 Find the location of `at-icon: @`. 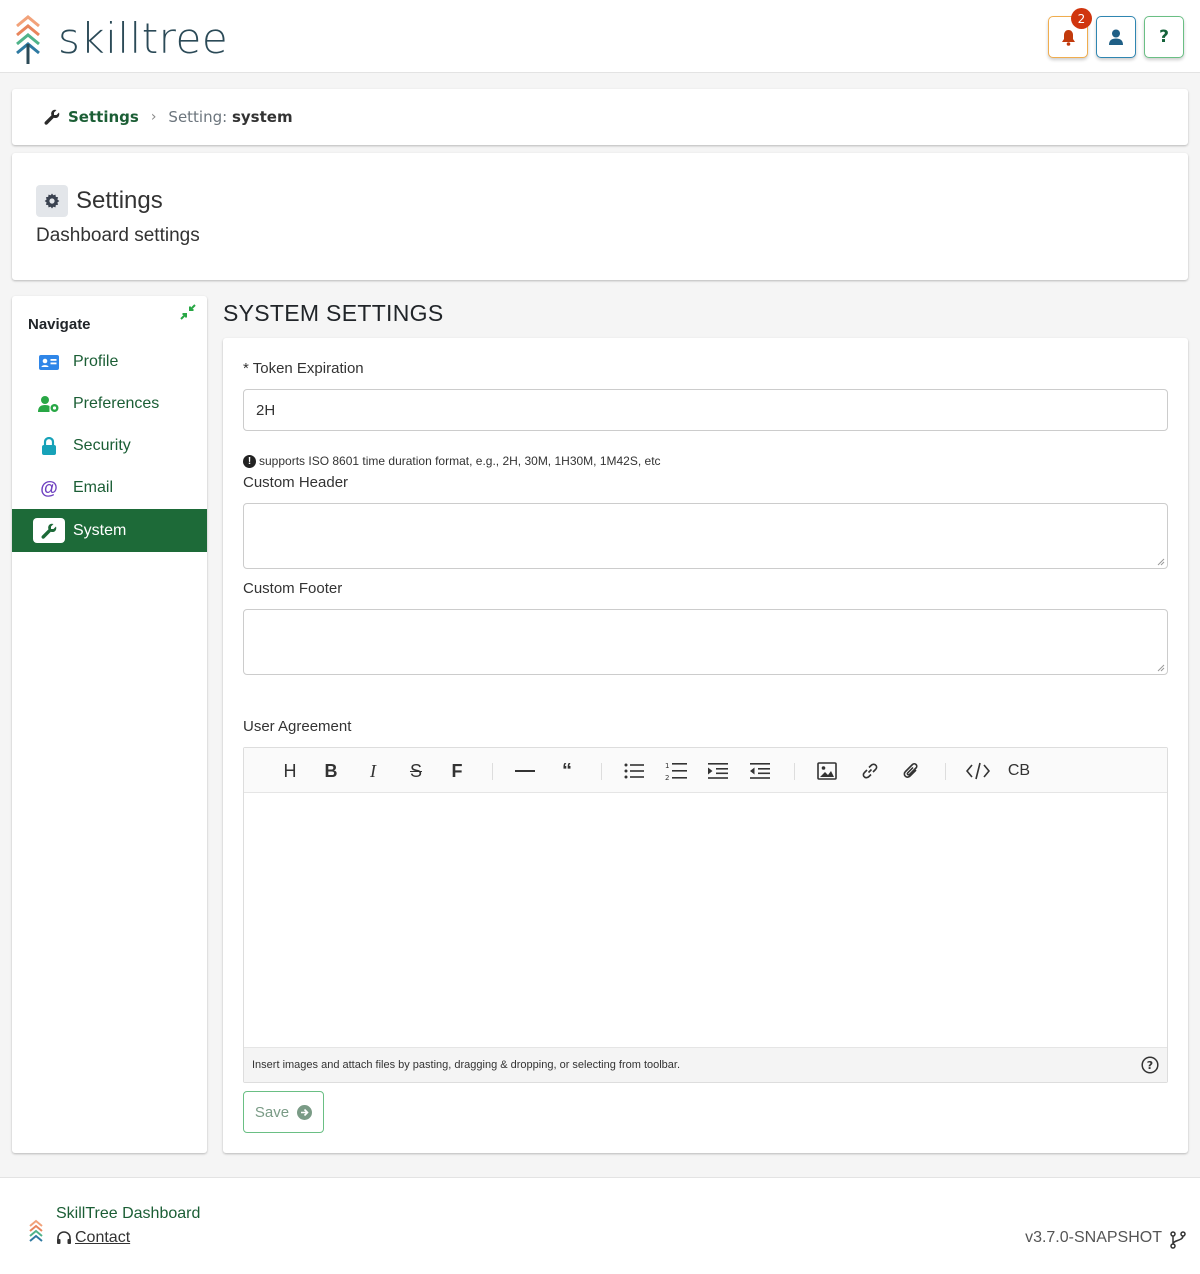

at-icon: @ is located at coordinates (49, 487).